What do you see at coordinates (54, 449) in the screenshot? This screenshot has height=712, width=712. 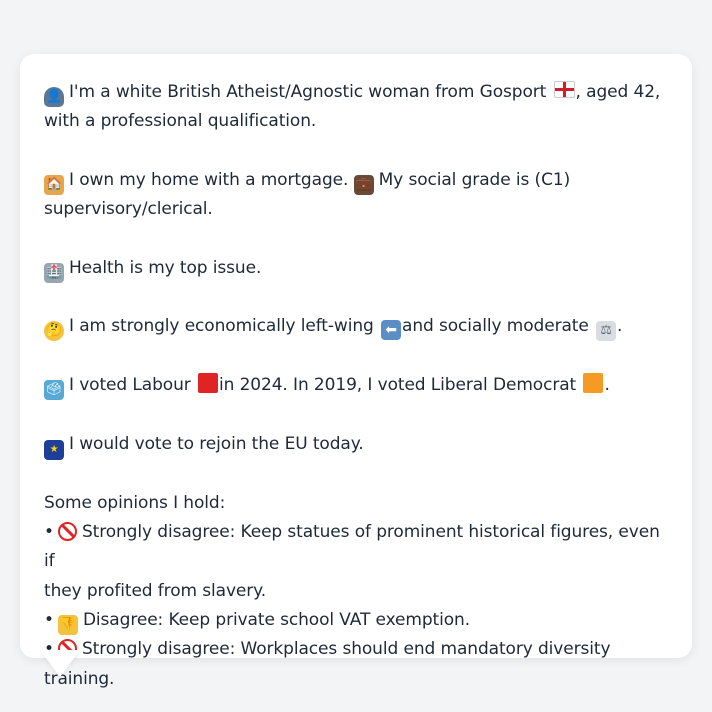 I see `eu-flag-icon: ★` at bounding box center [54, 449].